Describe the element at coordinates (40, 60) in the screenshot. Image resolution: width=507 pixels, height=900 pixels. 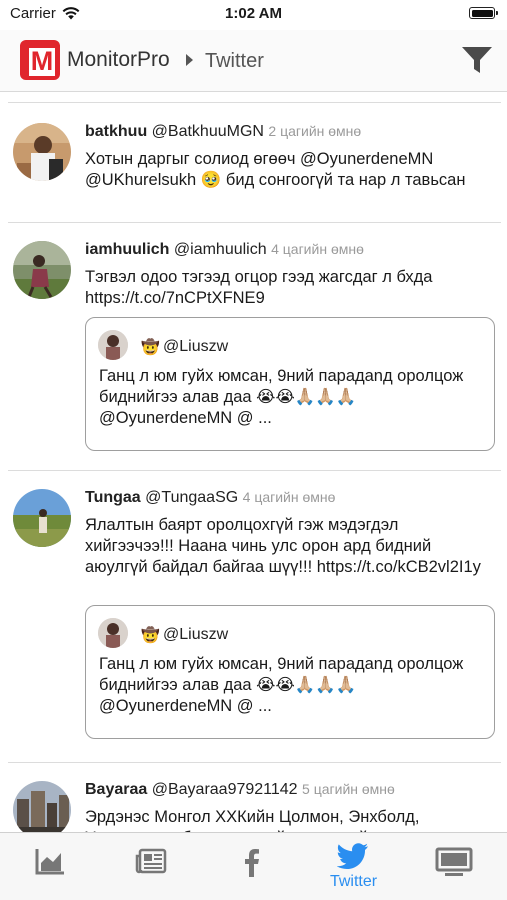
I see `monitorpro-logo` at that location.